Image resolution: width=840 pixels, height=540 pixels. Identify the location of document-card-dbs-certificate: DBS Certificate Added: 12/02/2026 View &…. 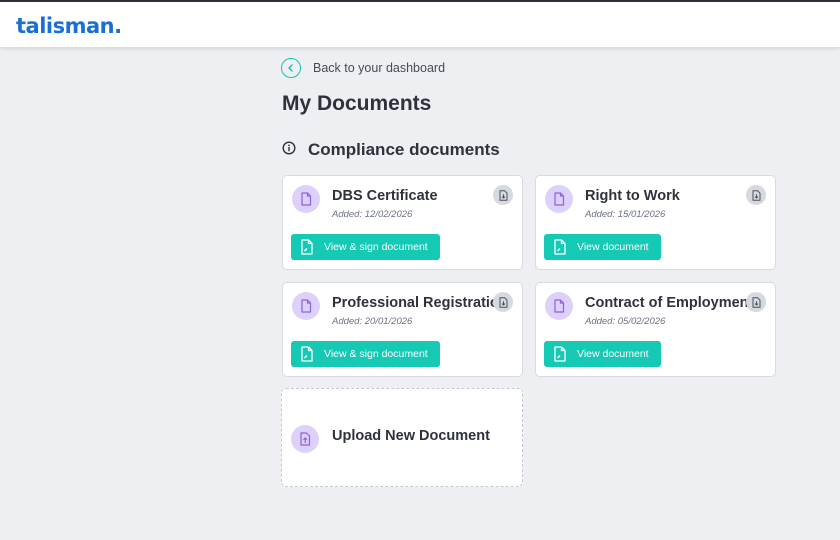
(402, 222).